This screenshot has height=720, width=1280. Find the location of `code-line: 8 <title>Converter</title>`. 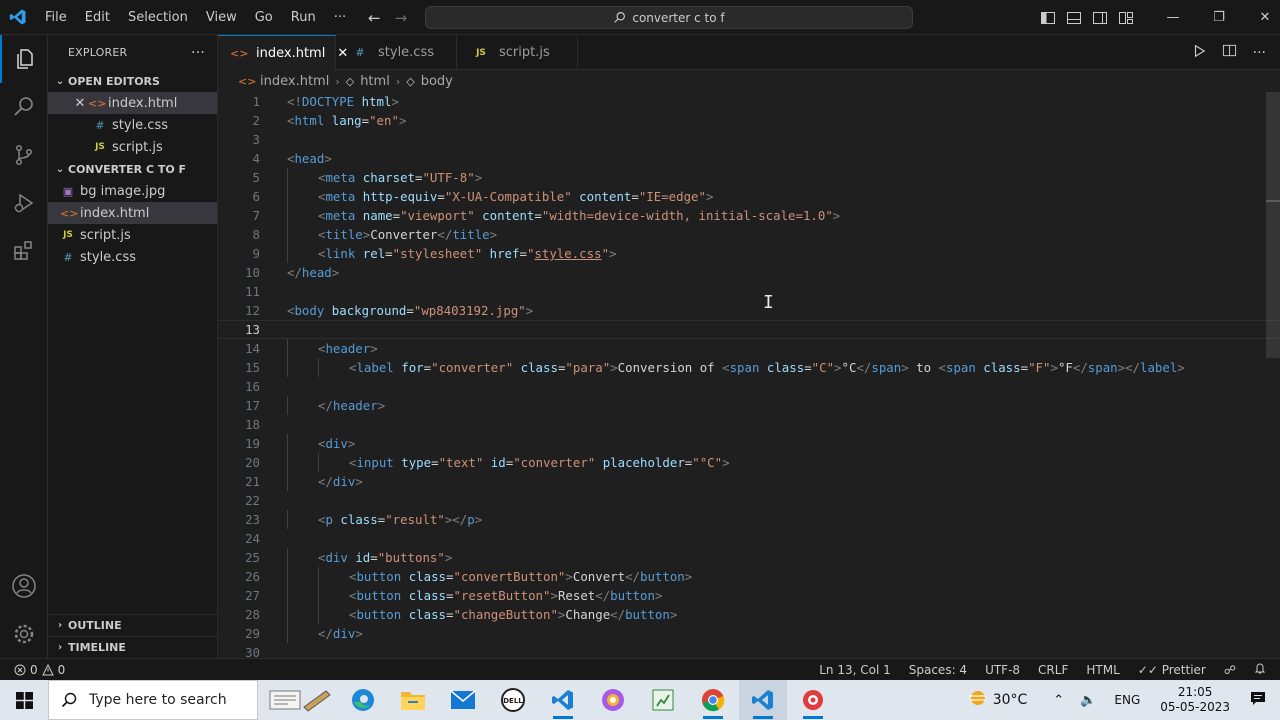

code-line: 8 <title>Converter</title> is located at coordinates (749, 234).